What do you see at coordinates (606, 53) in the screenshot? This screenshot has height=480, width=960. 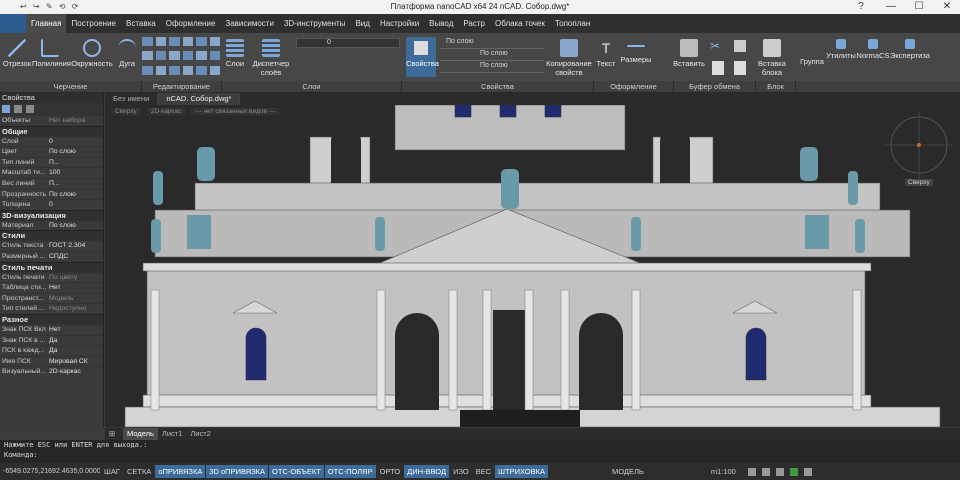 I see `text-button: T Текст` at bounding box center [606, 53].